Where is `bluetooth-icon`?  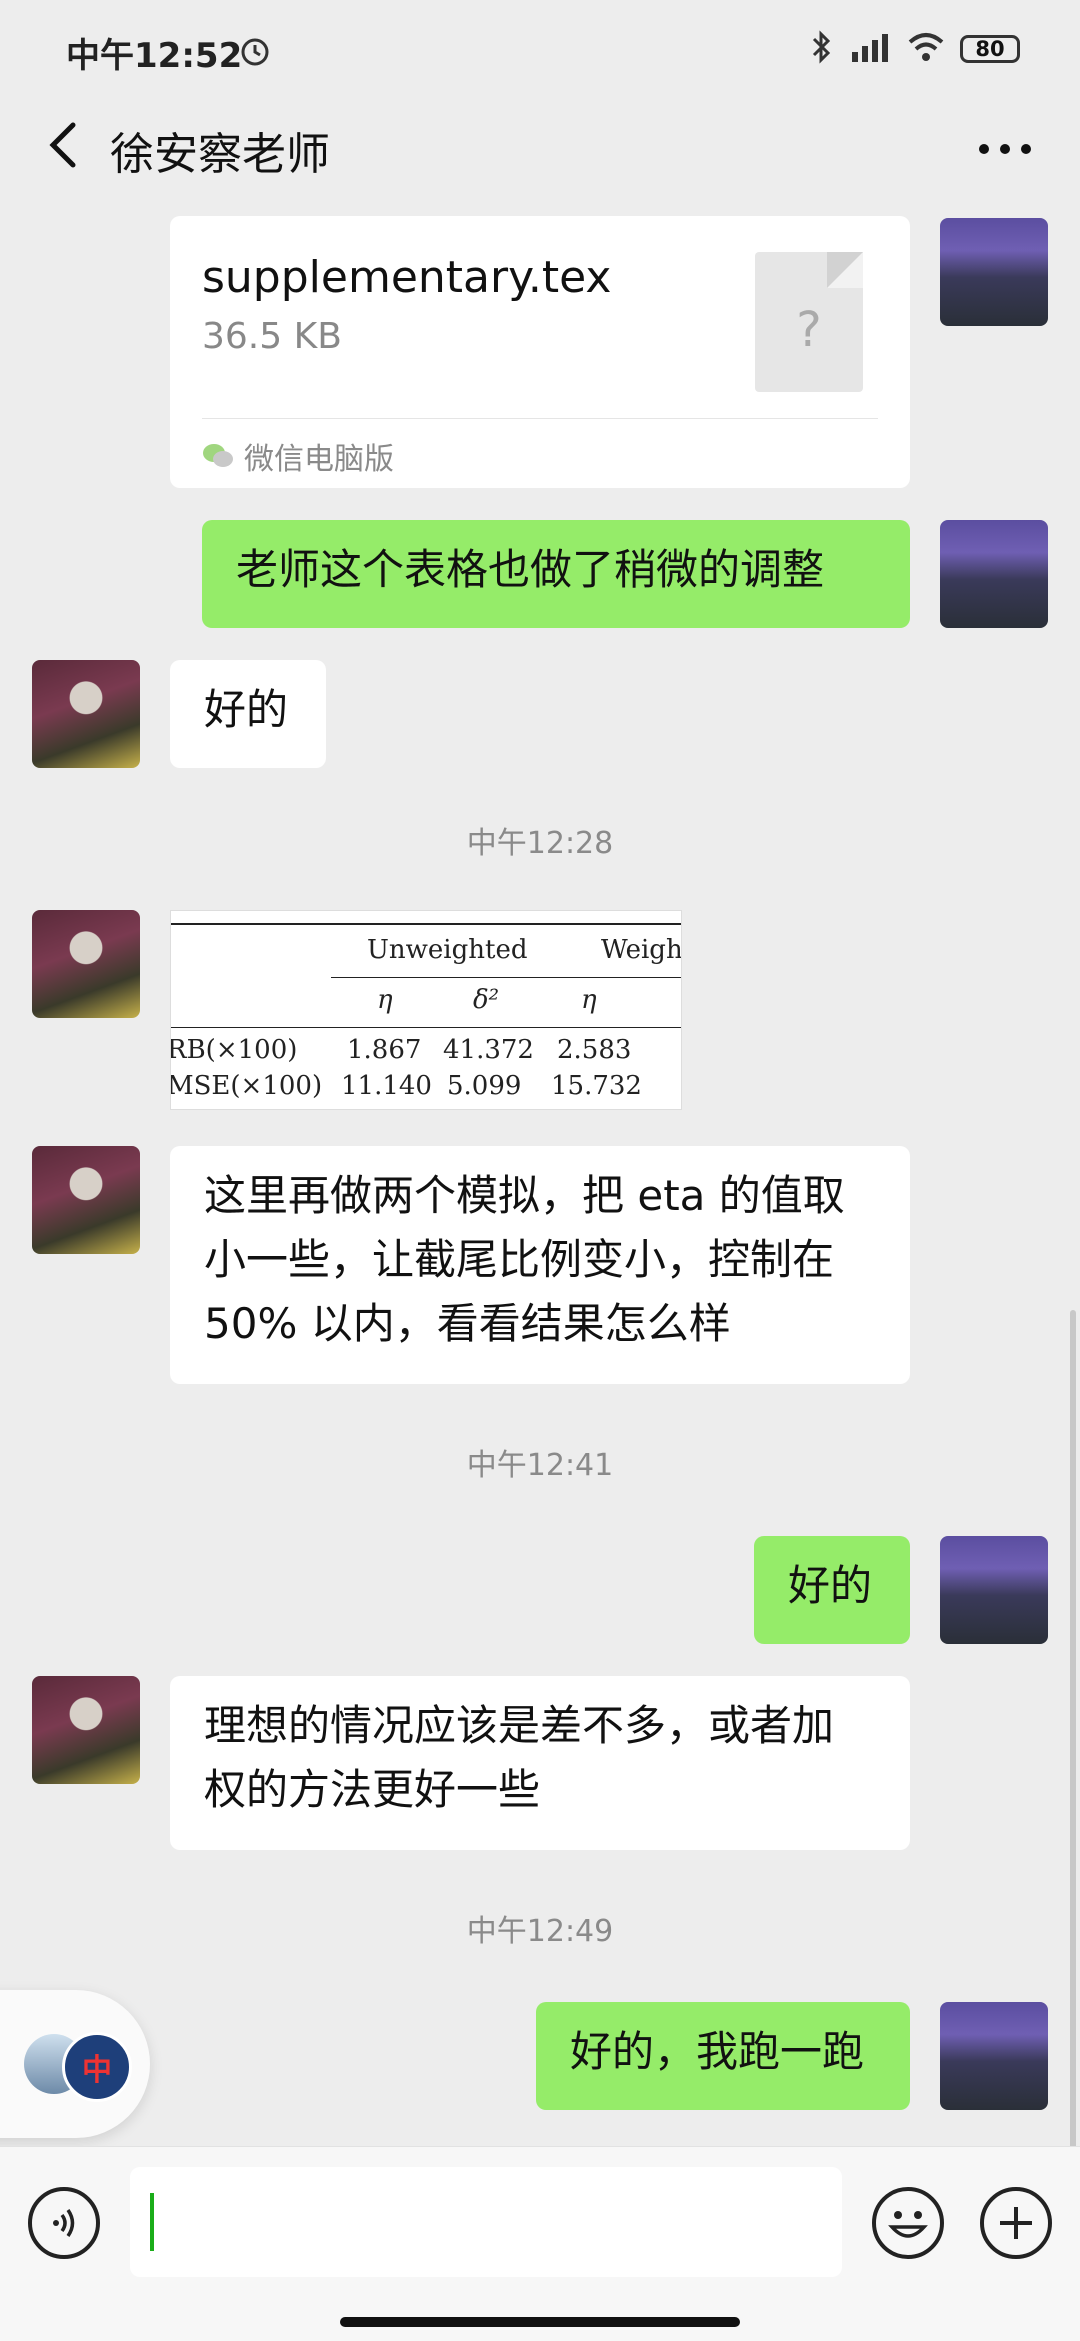 bluetooth-icon is located at coordinates (822, 49).